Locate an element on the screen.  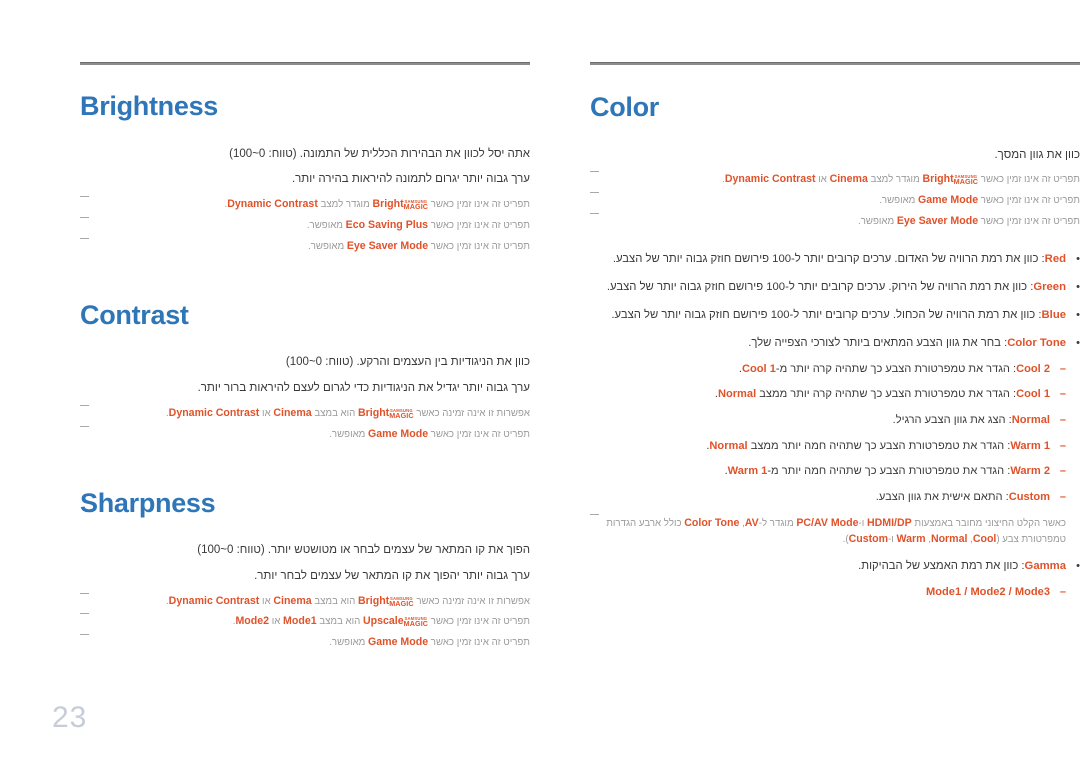
sub-keyword-warm1: Warm 1 is located at coordinates (1030, 445).